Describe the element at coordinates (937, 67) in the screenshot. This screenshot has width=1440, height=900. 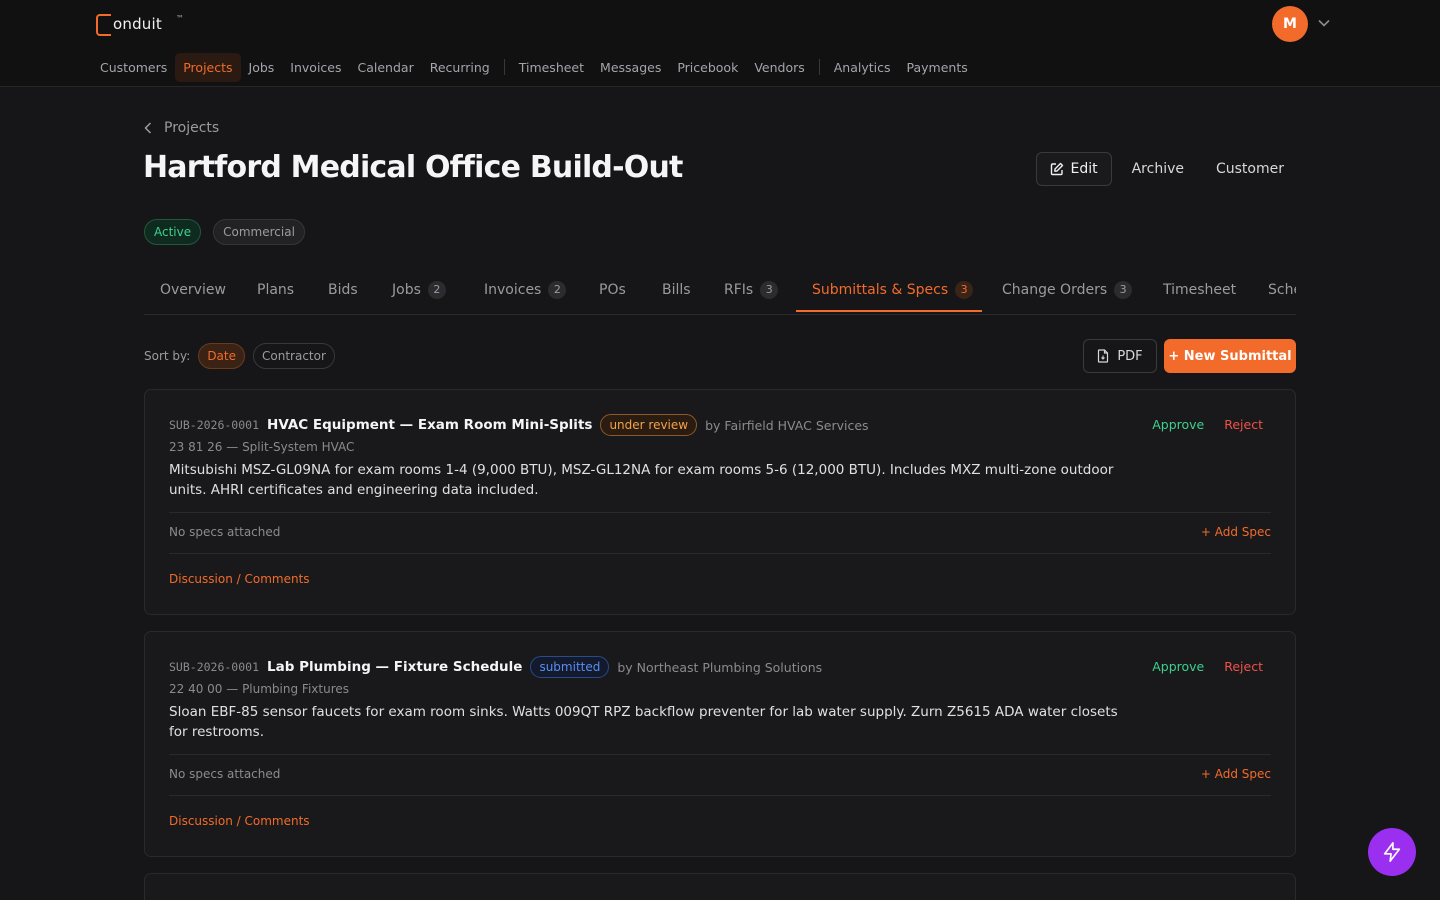
I see `nav-payments: Payments` at that location.